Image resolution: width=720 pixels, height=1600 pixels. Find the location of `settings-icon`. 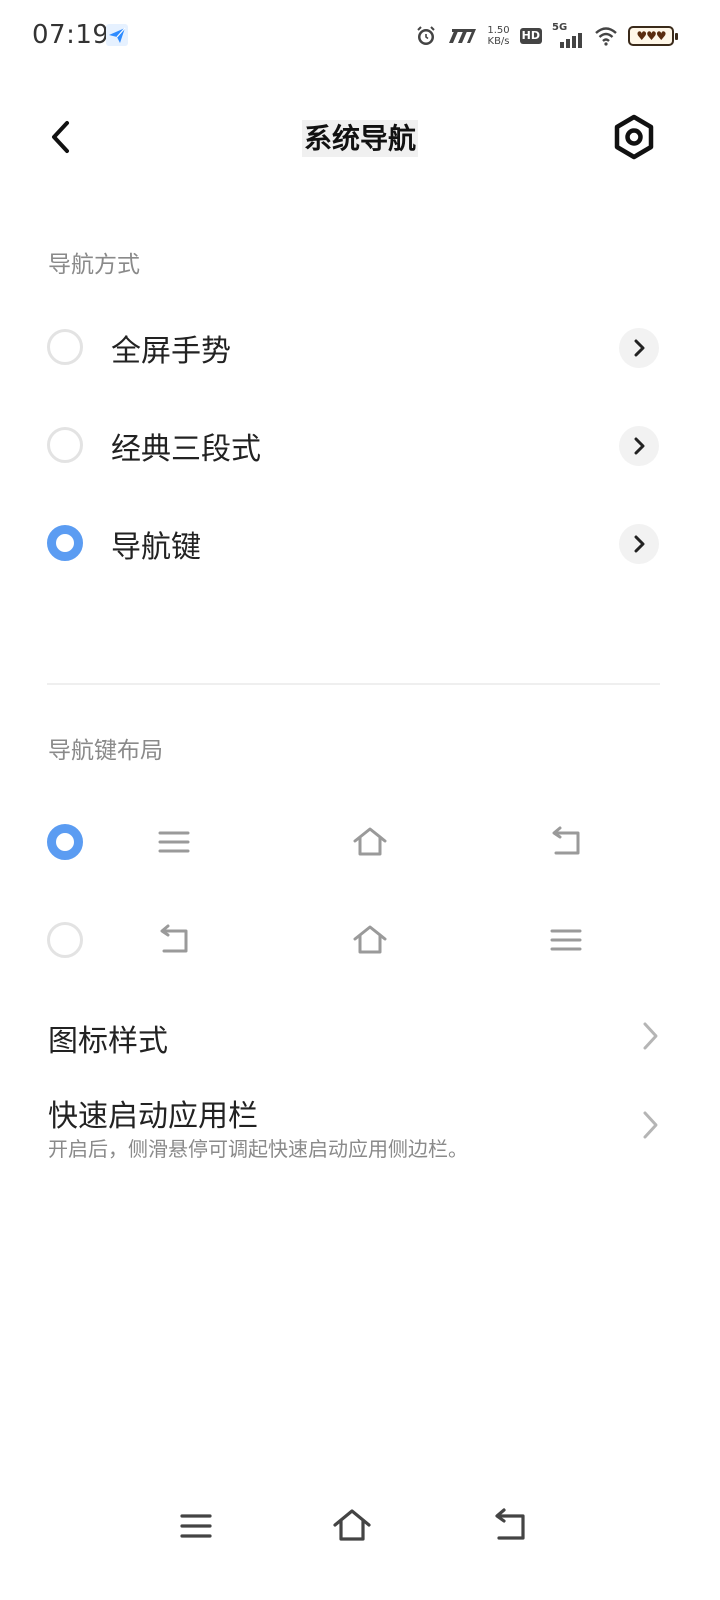

settings-icon is located at coordinates (634, 137).